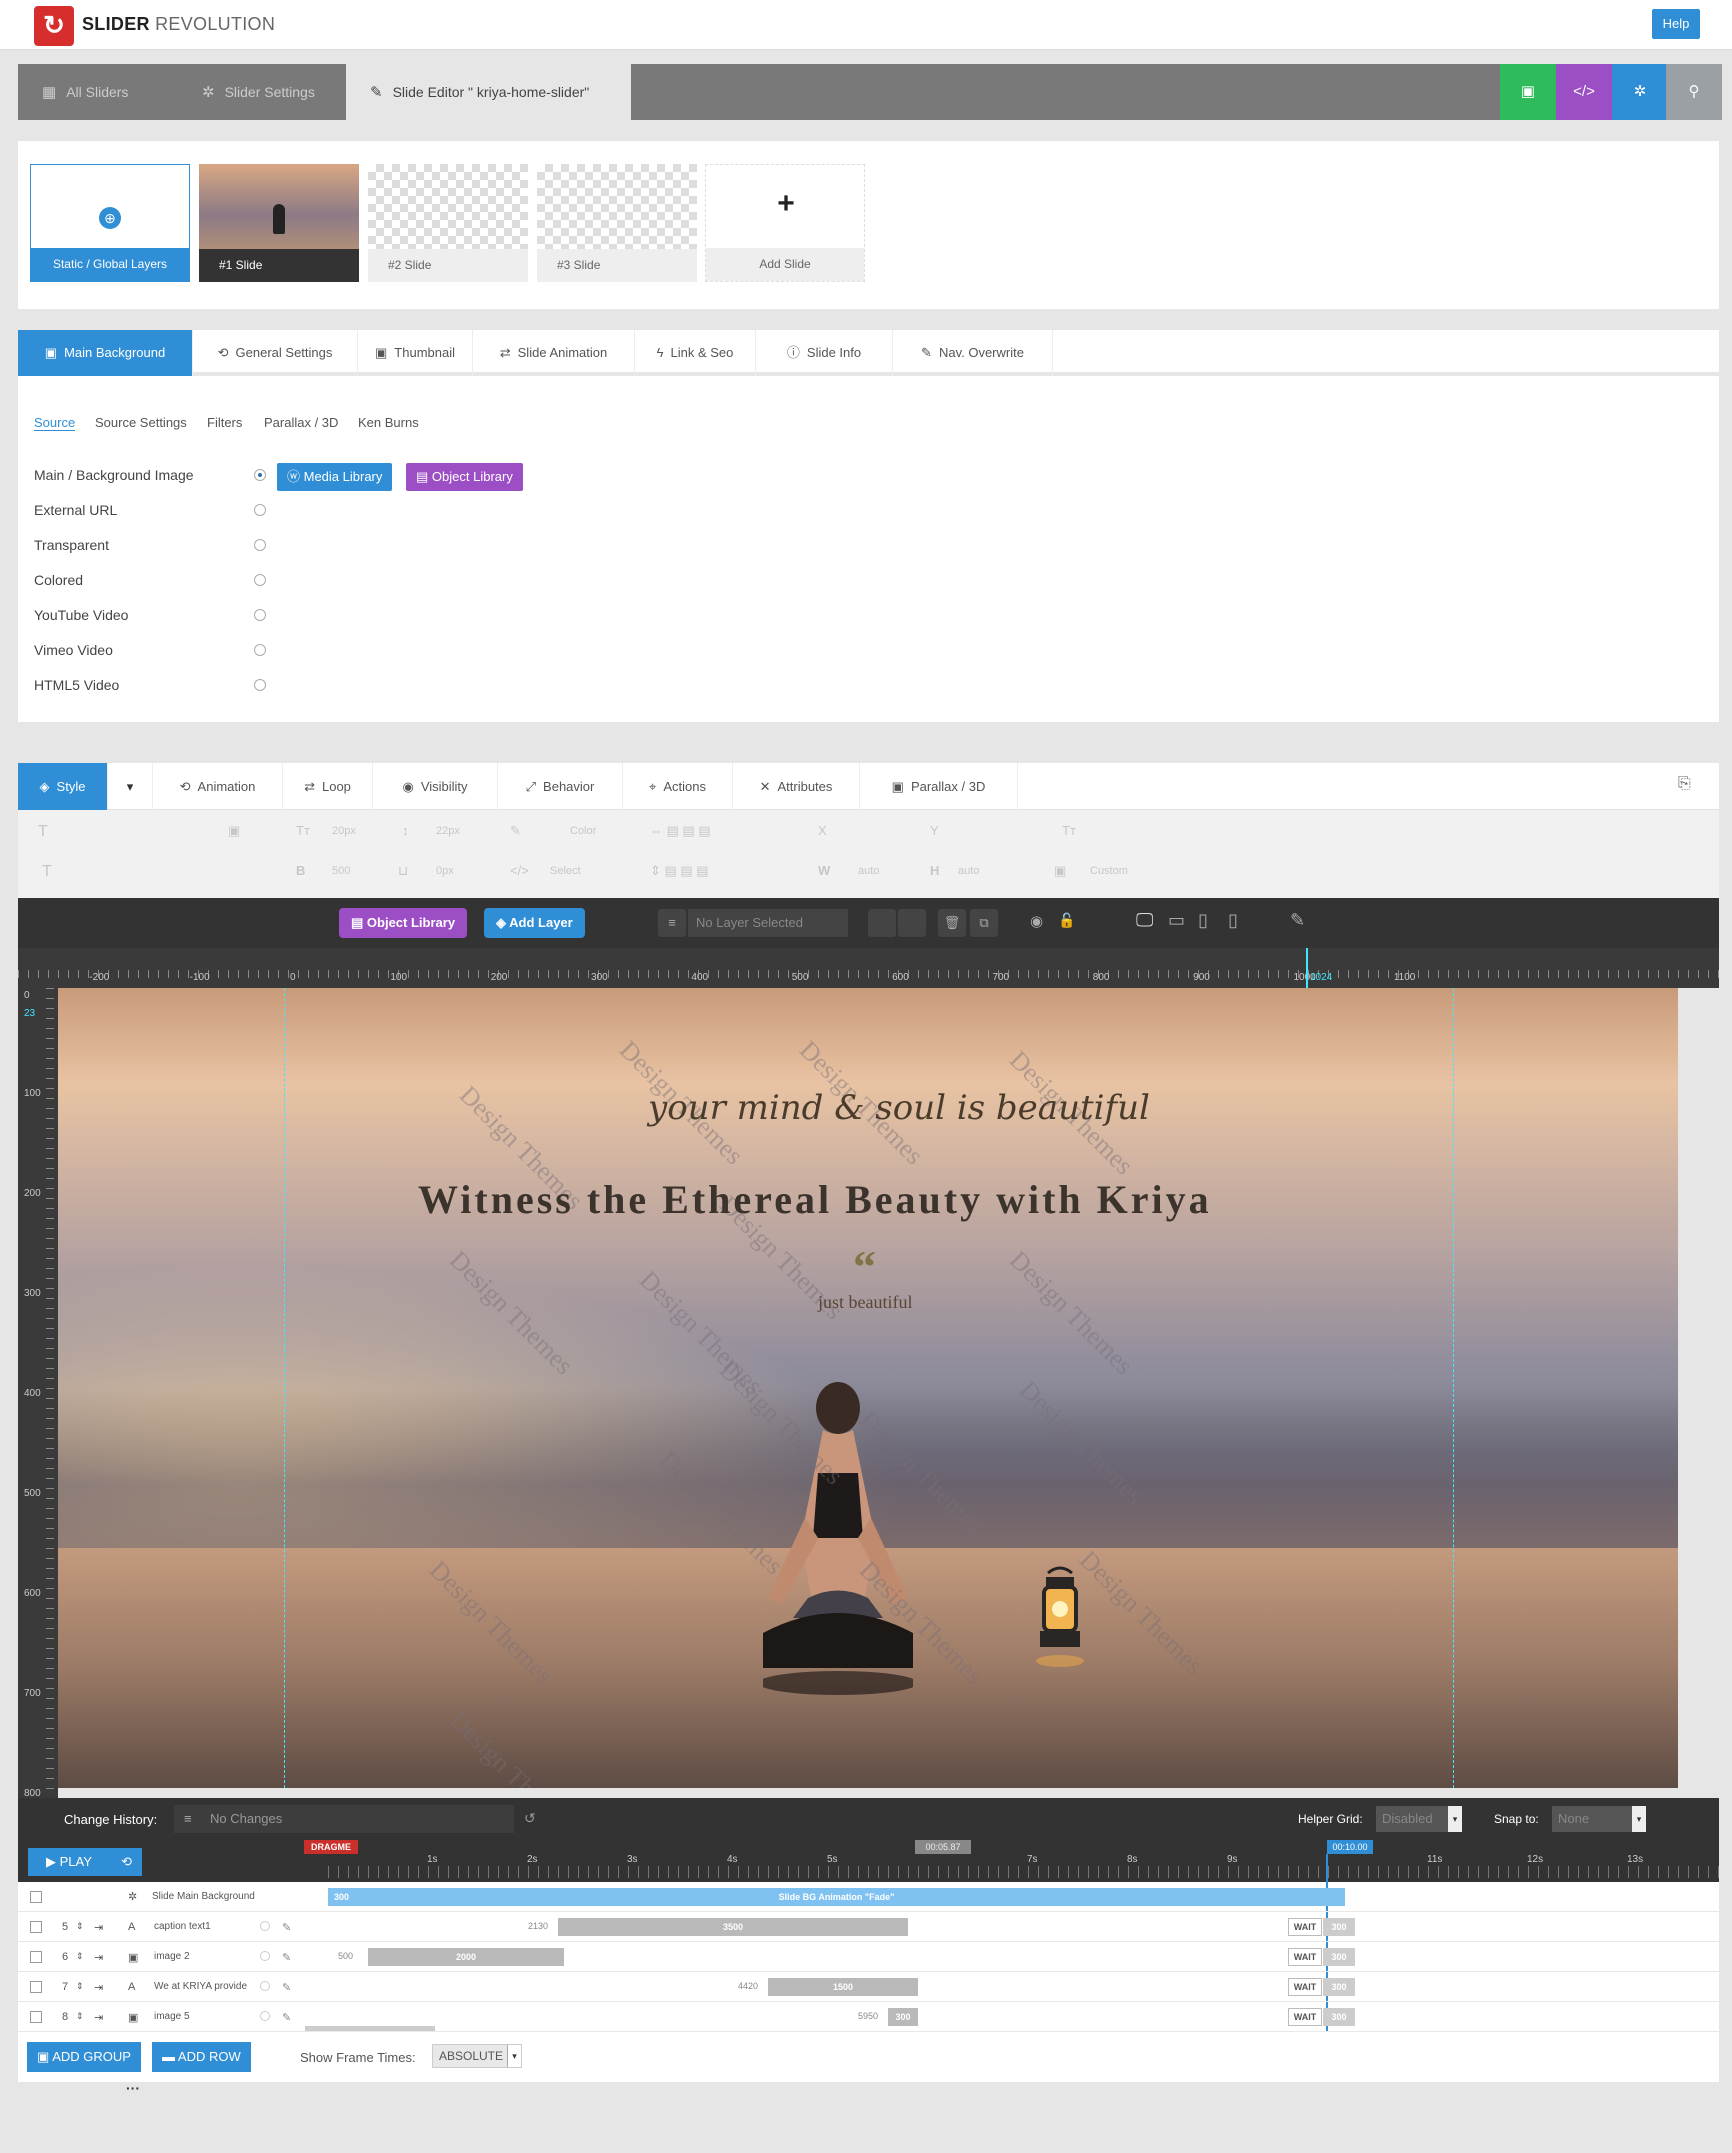  I want to click on tablet-icon: ▯, so click(1203, 920).